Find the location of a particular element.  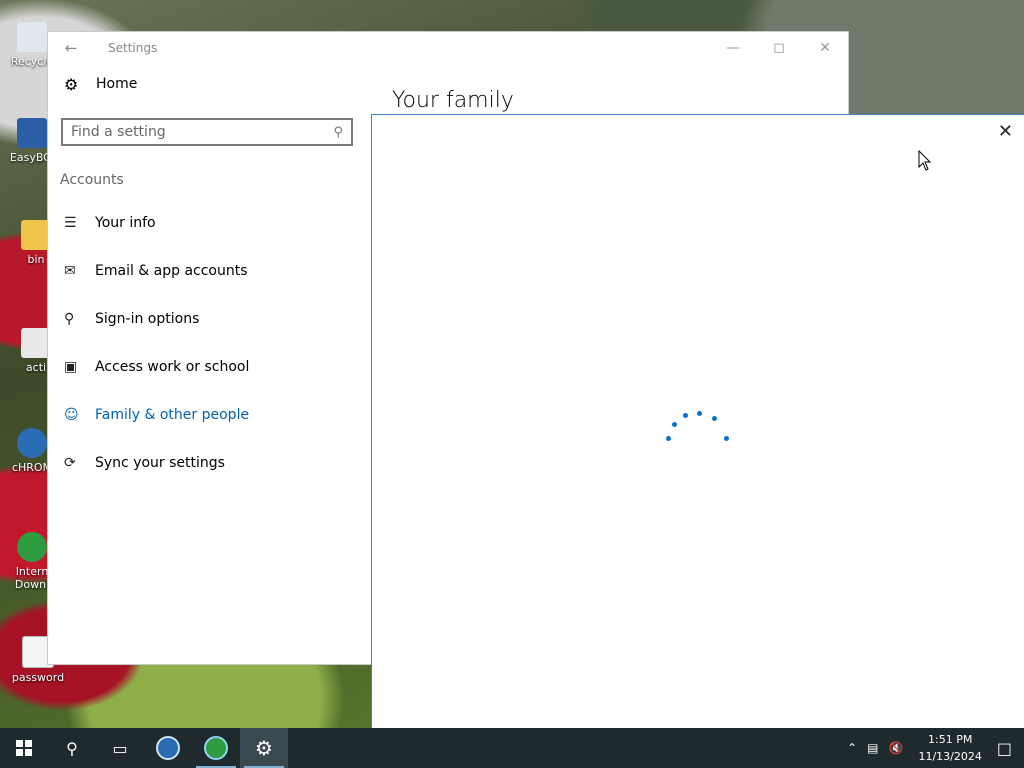

start-button is located at coordinates (24, 748).